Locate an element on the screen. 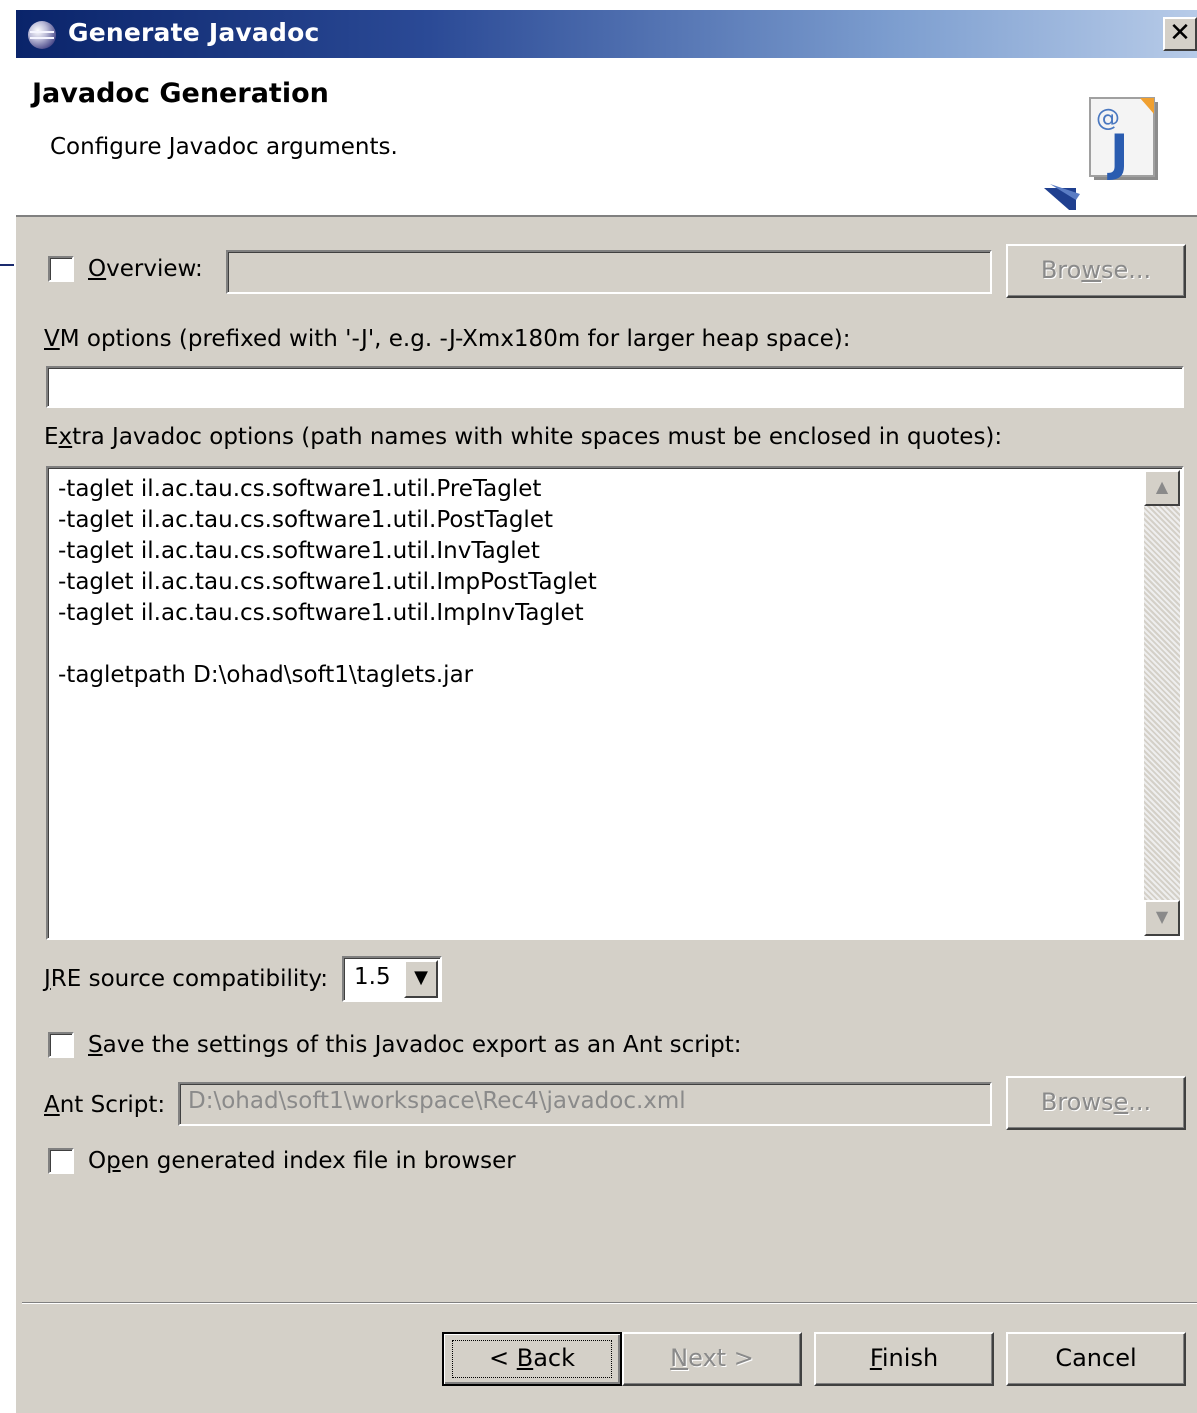 The width and height of the screenshot is (1197, 1413). eclipse-icon is located at coordinates (42, 35).